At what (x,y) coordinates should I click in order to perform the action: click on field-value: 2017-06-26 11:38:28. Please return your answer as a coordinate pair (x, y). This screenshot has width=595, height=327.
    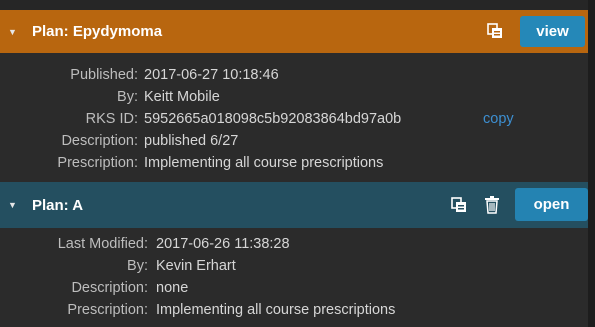
    Looking at the image, I should click on (223, 244).